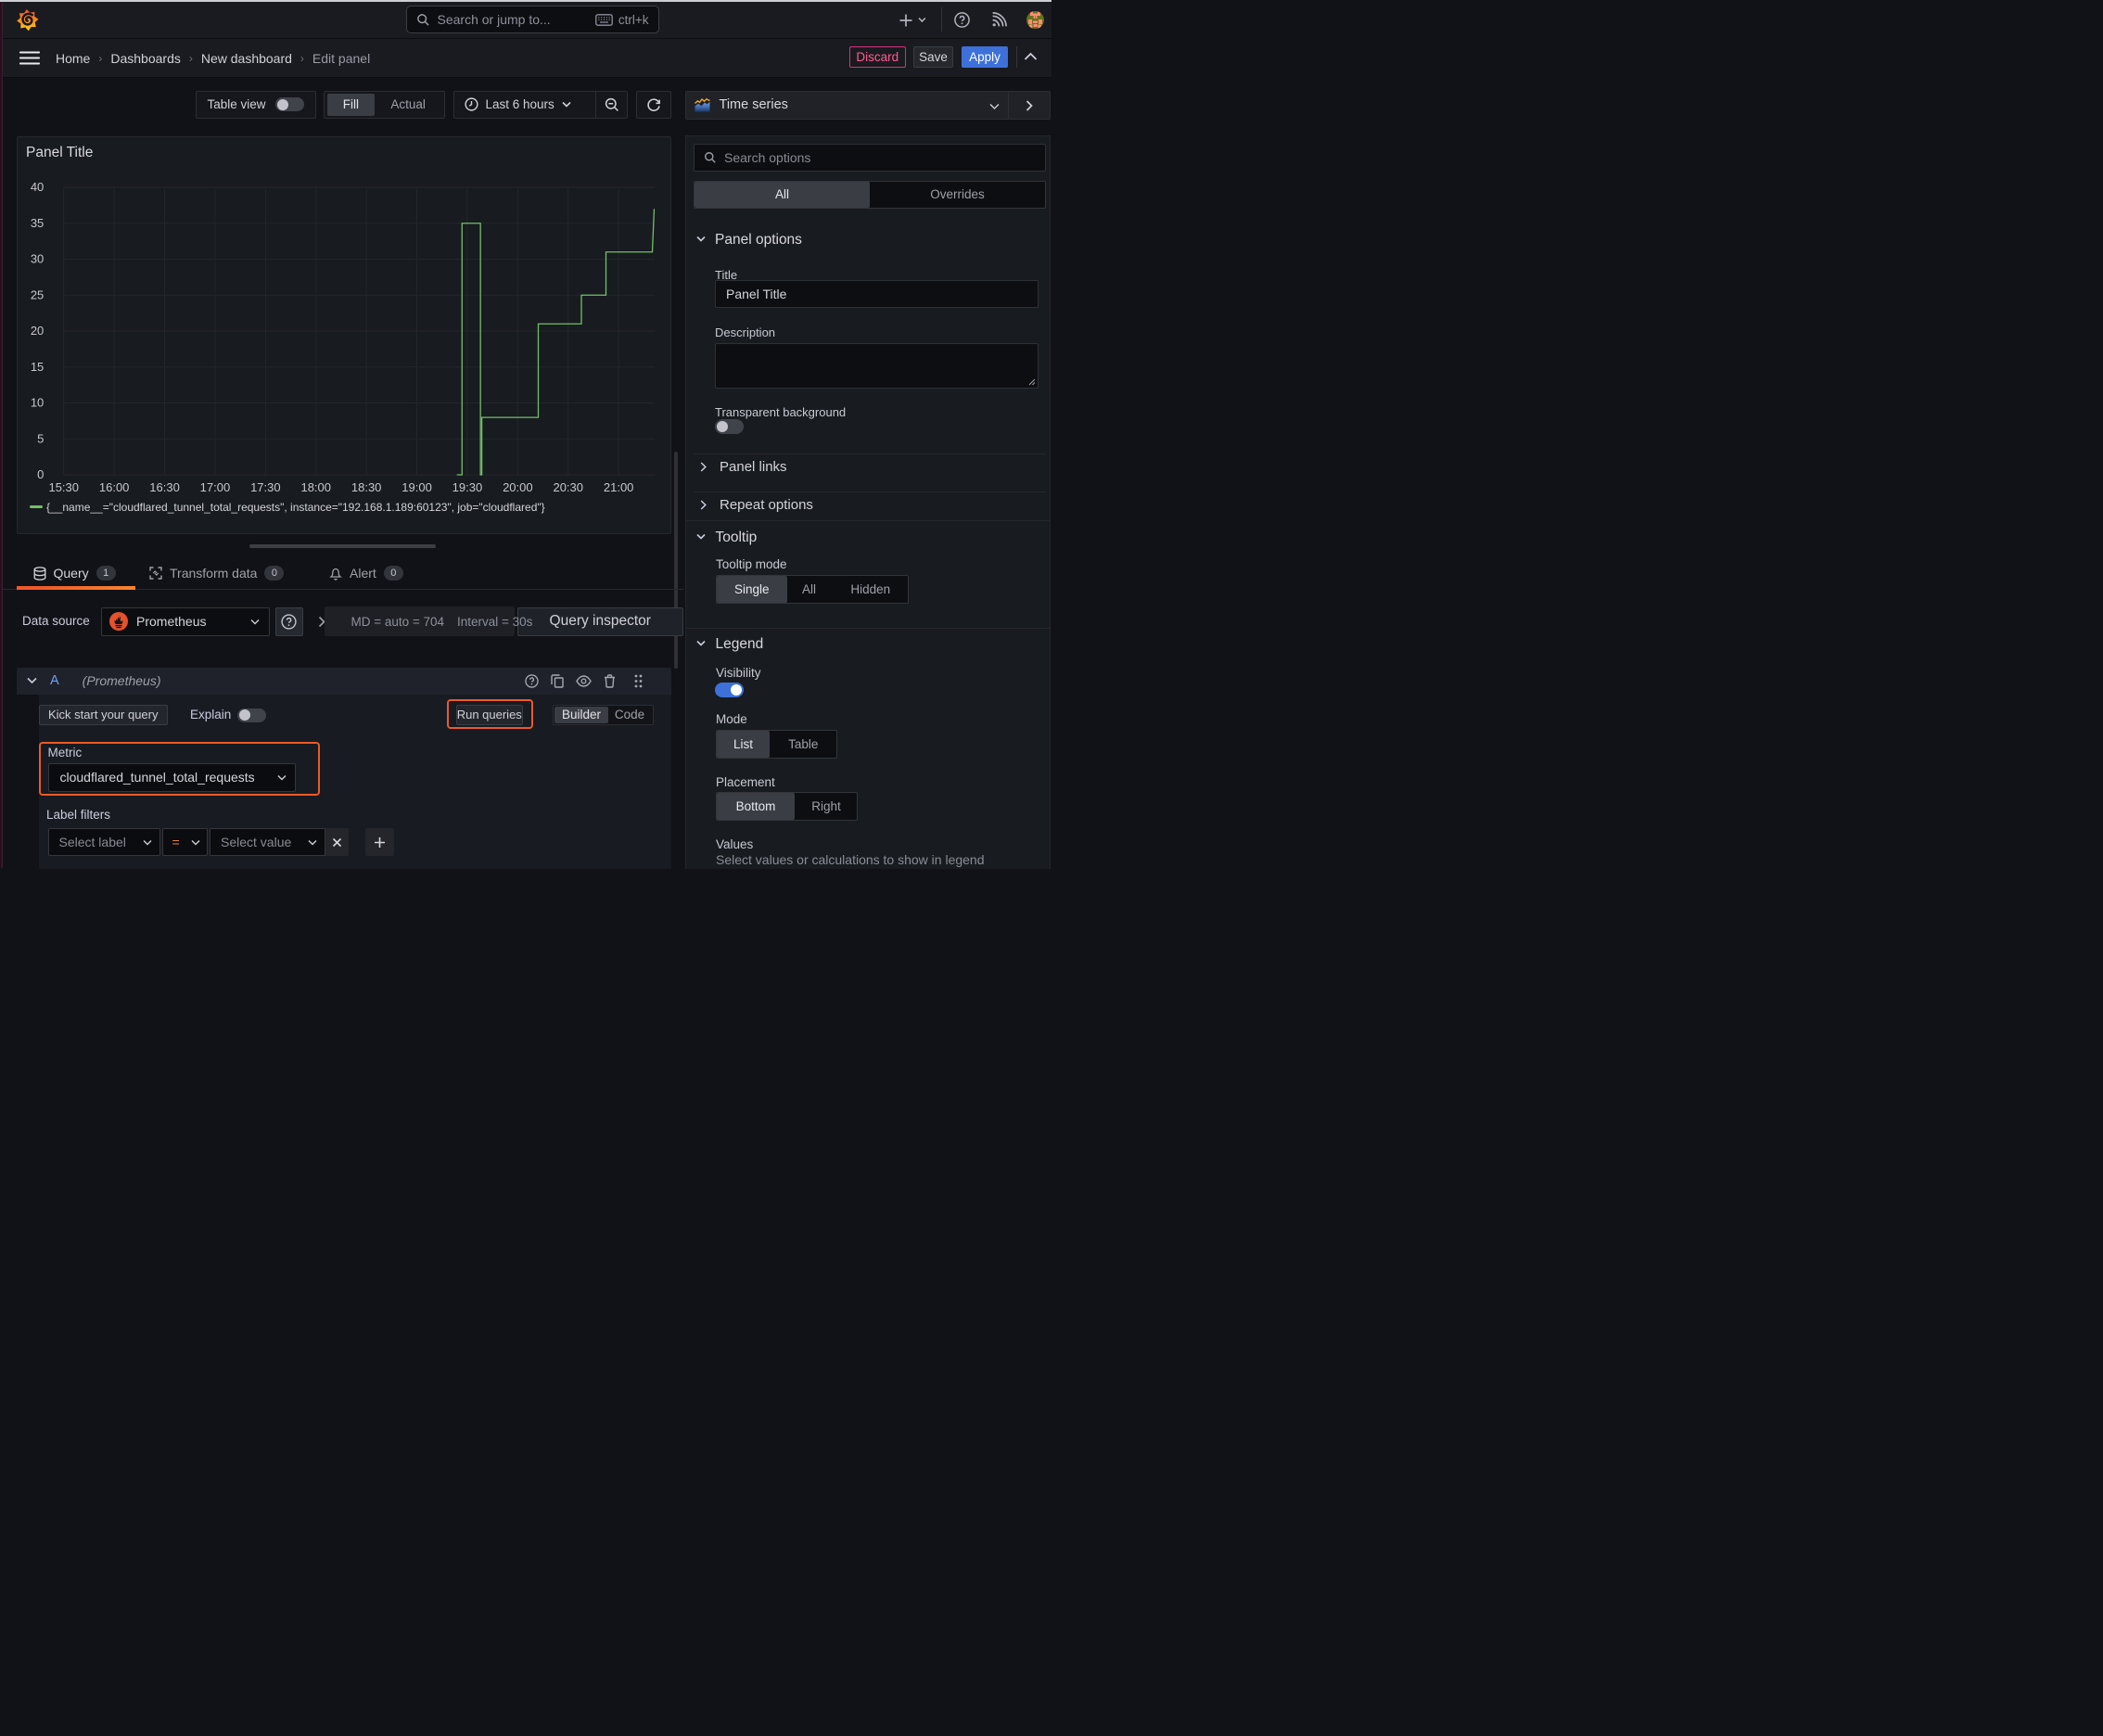 The width and height of the screenshot is (2103, 1736). I want to click on svg-text: 20, so click(37, 331).